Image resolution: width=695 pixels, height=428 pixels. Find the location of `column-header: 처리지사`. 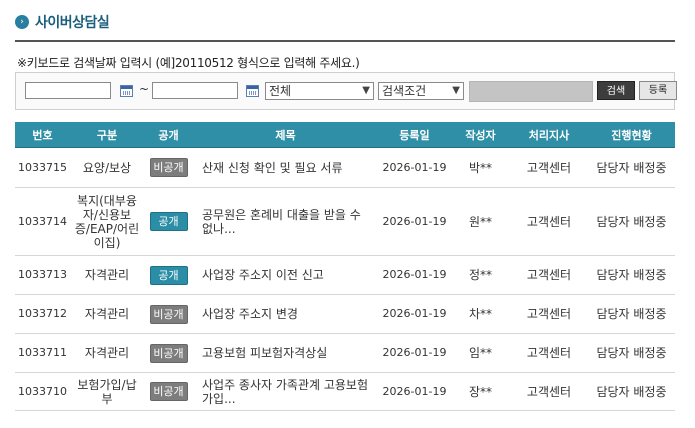

column-header: 처리지사 is located at coordinates (549, 135).